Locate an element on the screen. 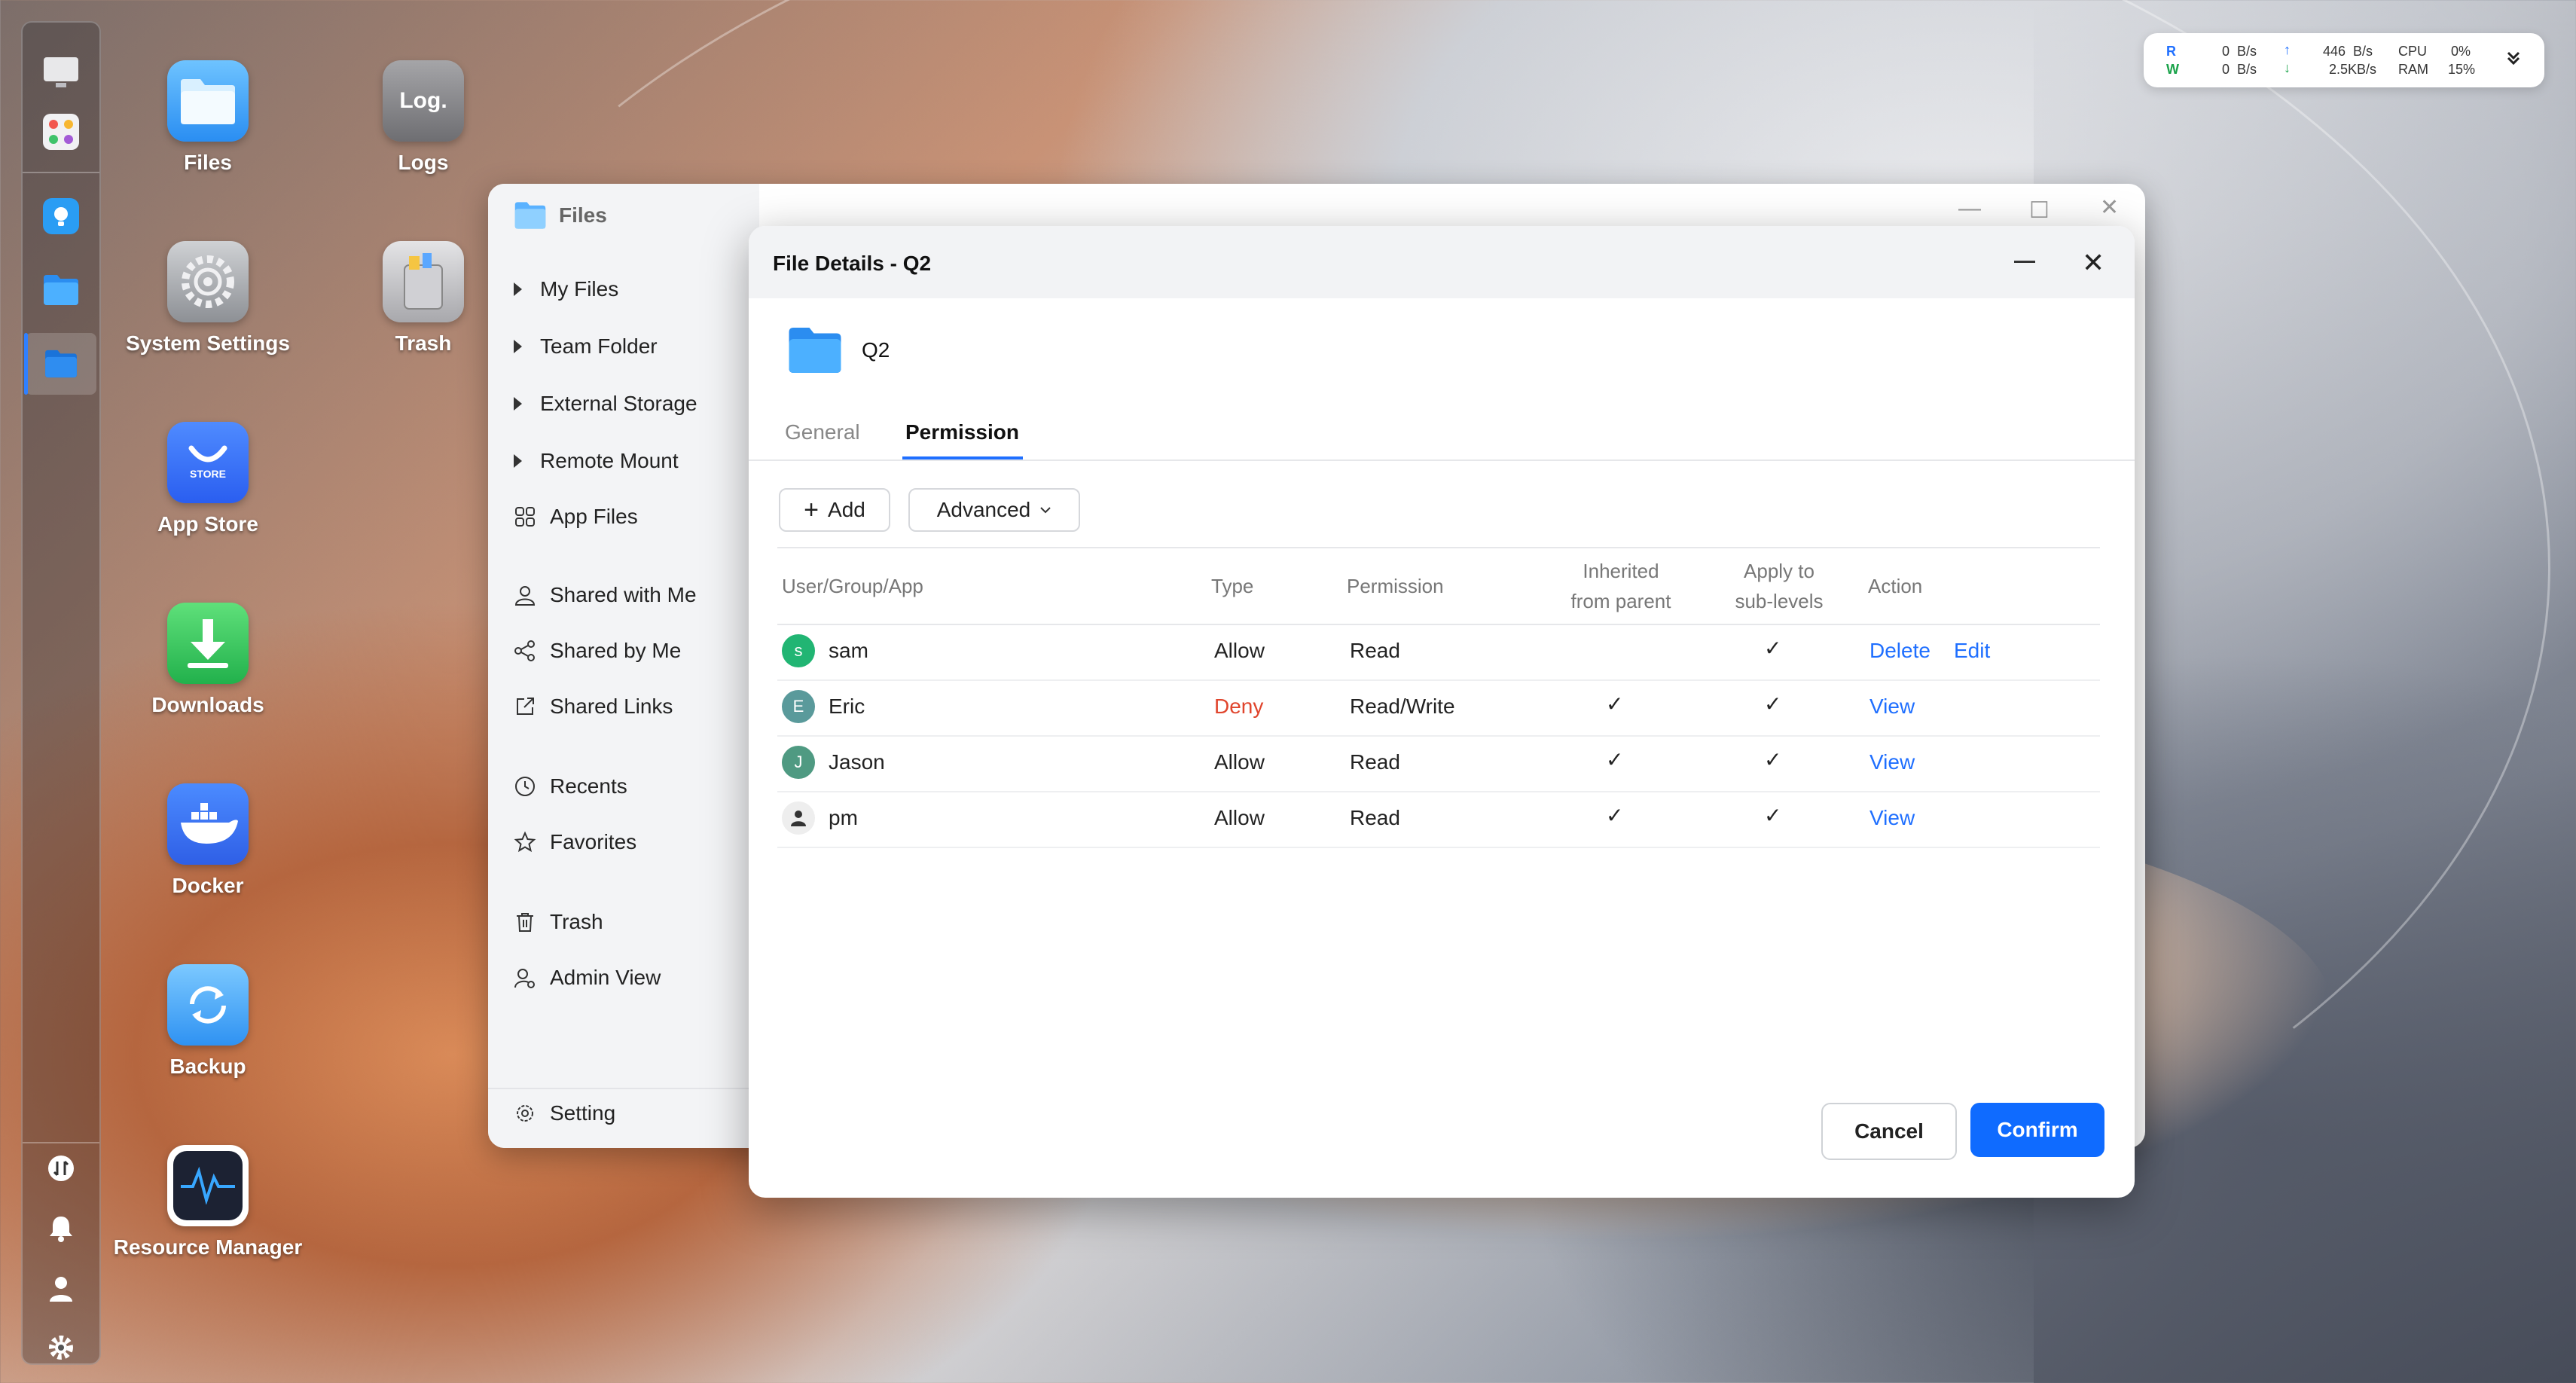  launchpad-icon is located at coordinates (61, 131).